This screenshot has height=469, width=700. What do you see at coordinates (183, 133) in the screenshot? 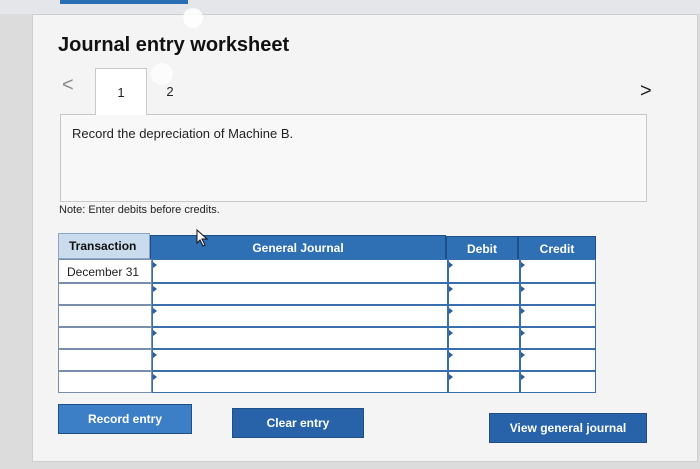
I see `prompt-text: Record the depreciation of Machine B.` at bounding box center [183, 133].